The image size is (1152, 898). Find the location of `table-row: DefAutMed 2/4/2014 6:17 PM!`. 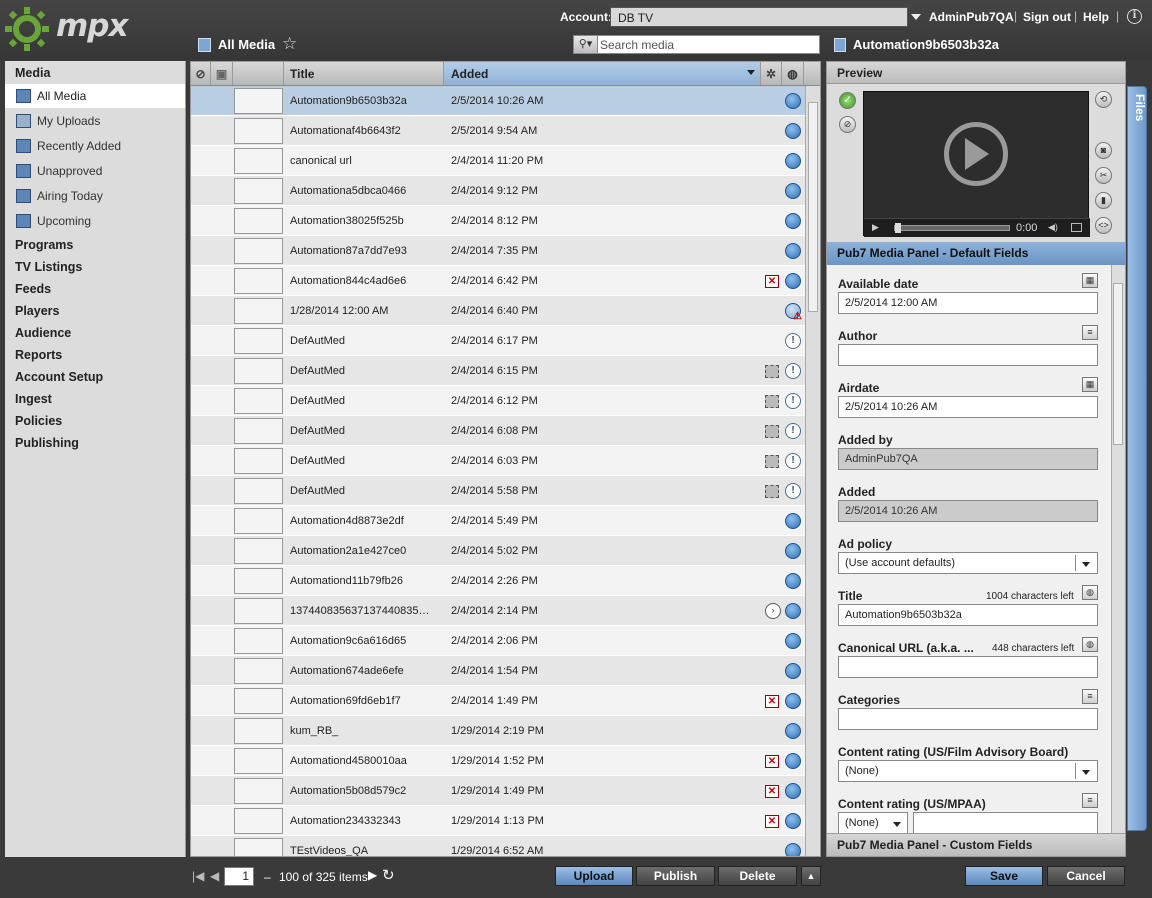

table-row: DefAutMed 2/4/2014 6:17 PM! is located at coordinates (500, 341).